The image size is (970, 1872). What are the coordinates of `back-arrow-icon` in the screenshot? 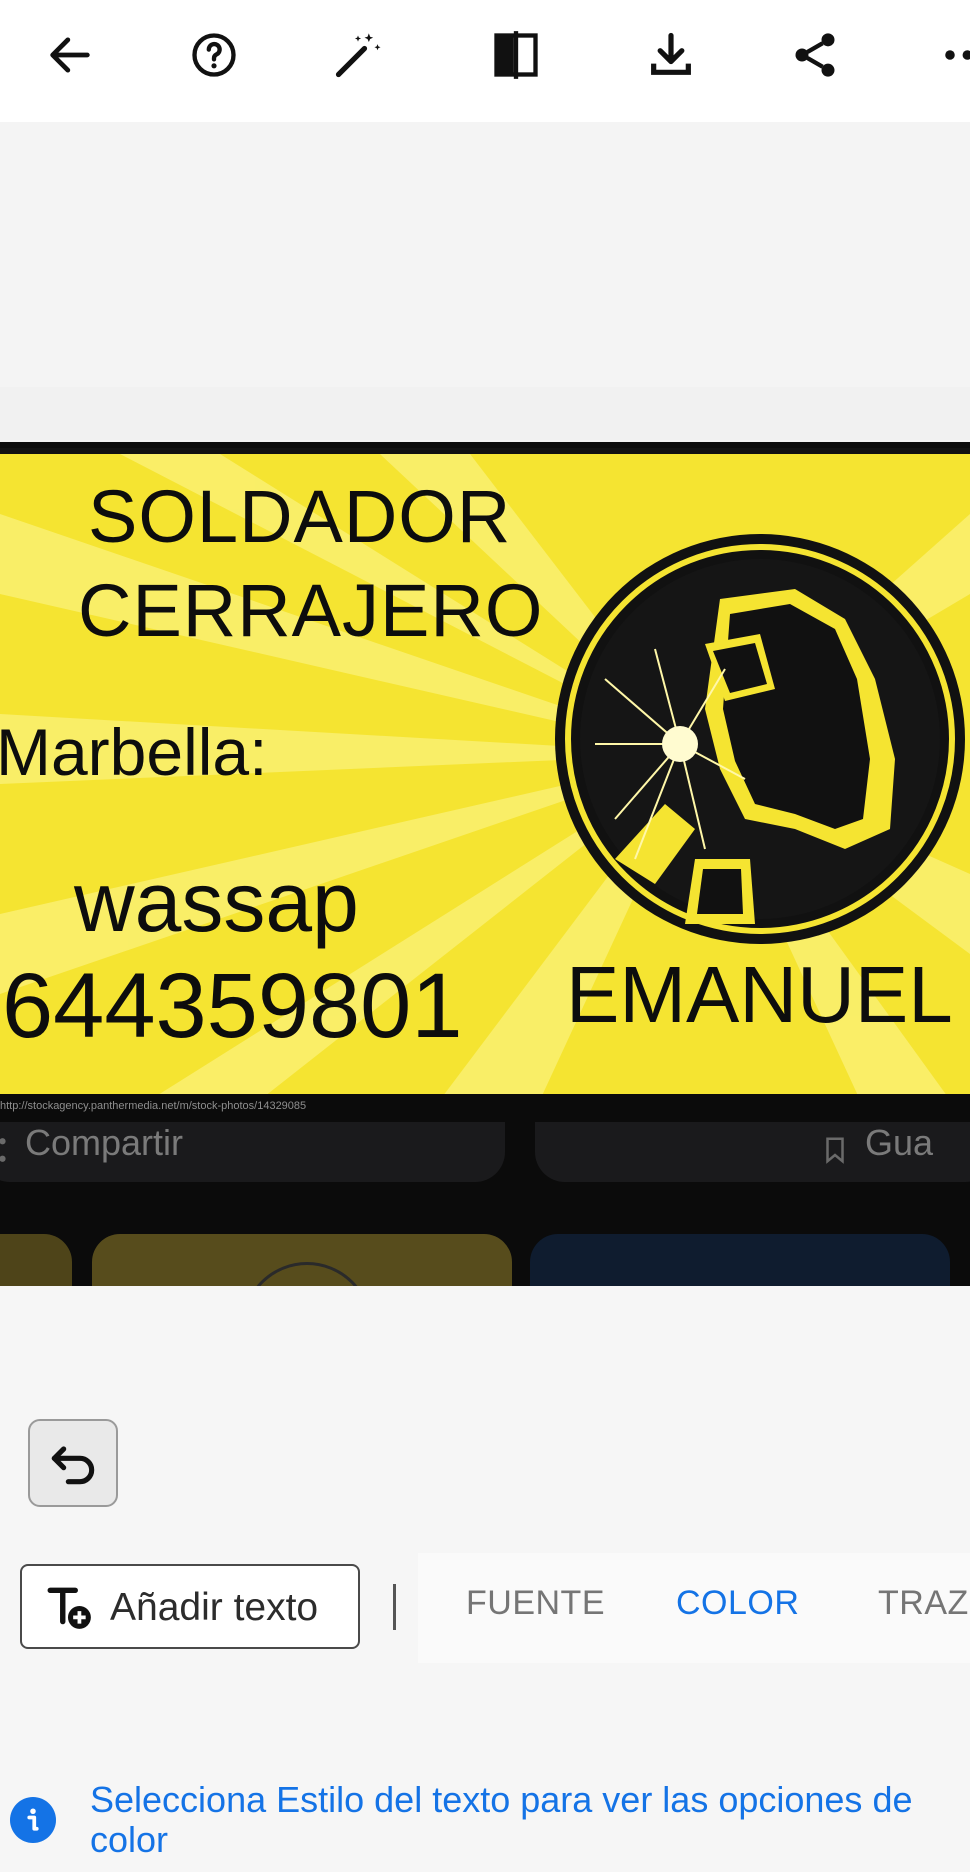 It's located at (70, 55).